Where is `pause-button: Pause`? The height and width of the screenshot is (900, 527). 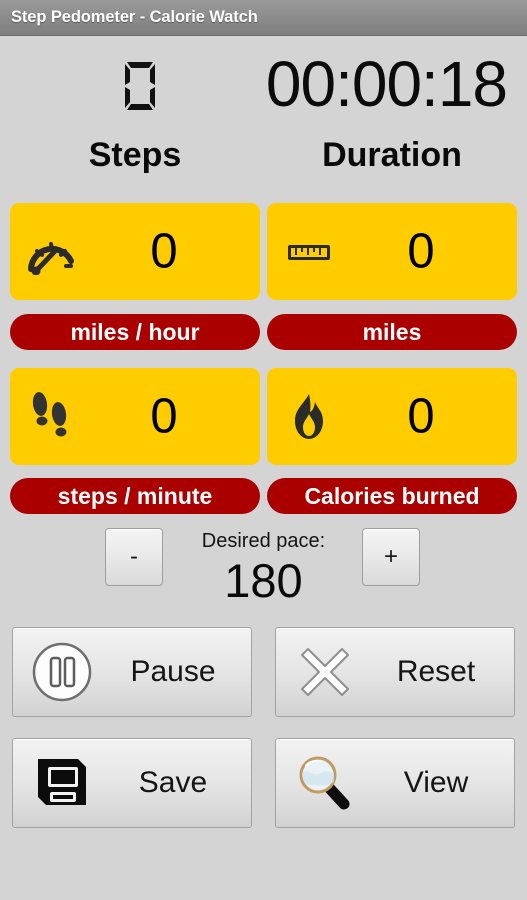 pause-button: Pause is located at coordinates (132, 672).